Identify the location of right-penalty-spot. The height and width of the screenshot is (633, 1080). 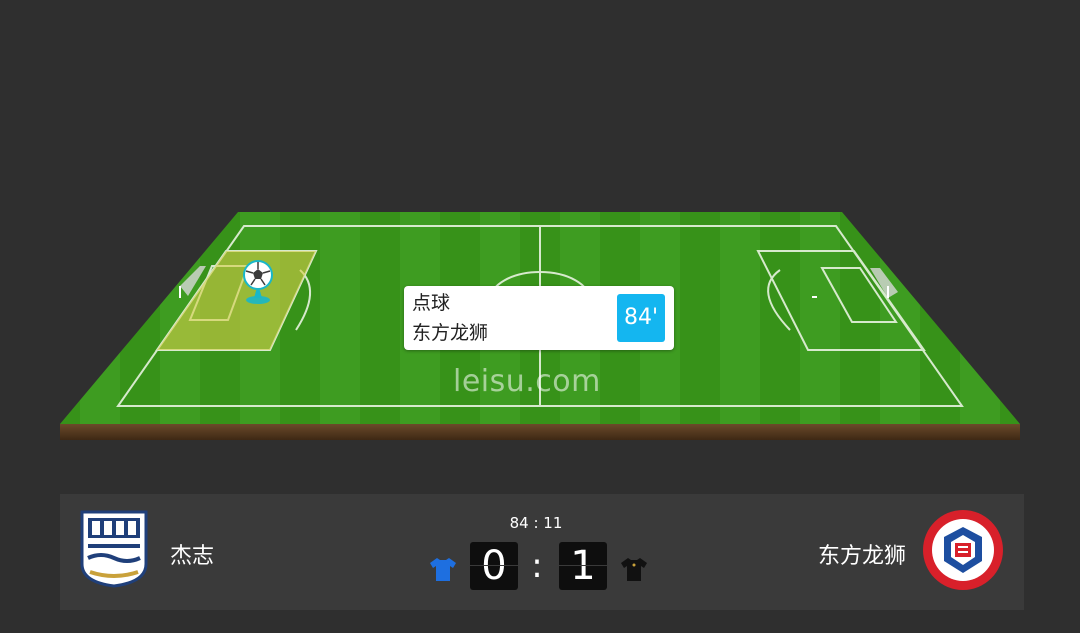
(814, 297).